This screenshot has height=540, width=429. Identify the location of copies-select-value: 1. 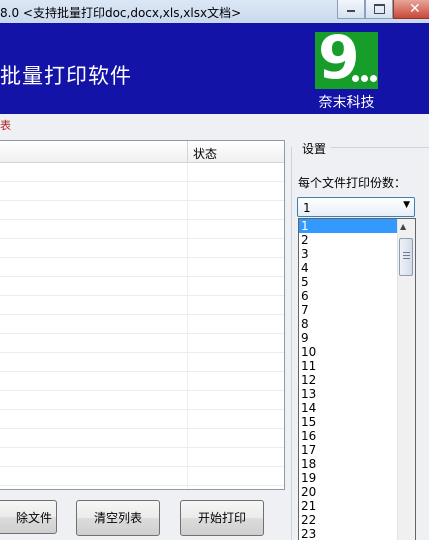
(307, 208).